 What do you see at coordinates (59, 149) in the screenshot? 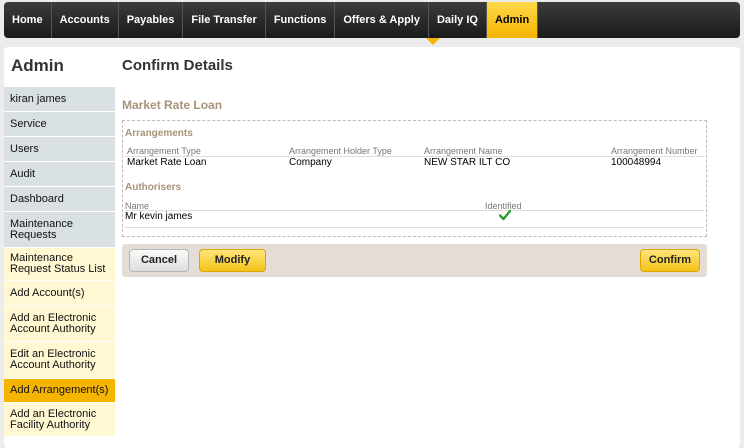
I see `sidebar-item-users: Users` at bounding box center [59, 149].